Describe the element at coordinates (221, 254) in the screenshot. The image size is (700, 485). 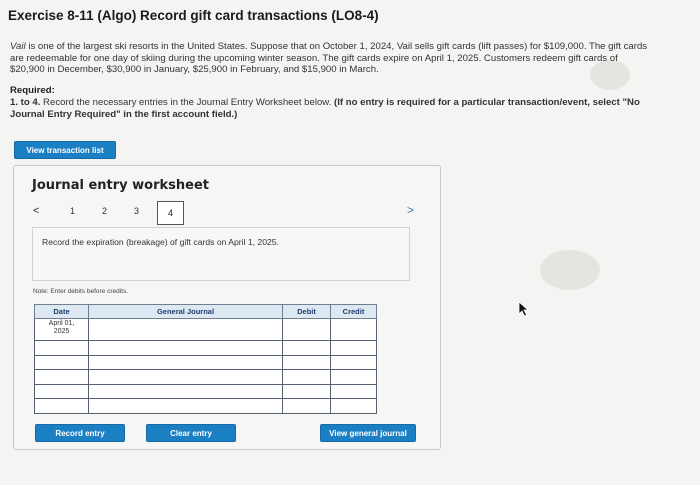
I see `instruction-box` at that location.